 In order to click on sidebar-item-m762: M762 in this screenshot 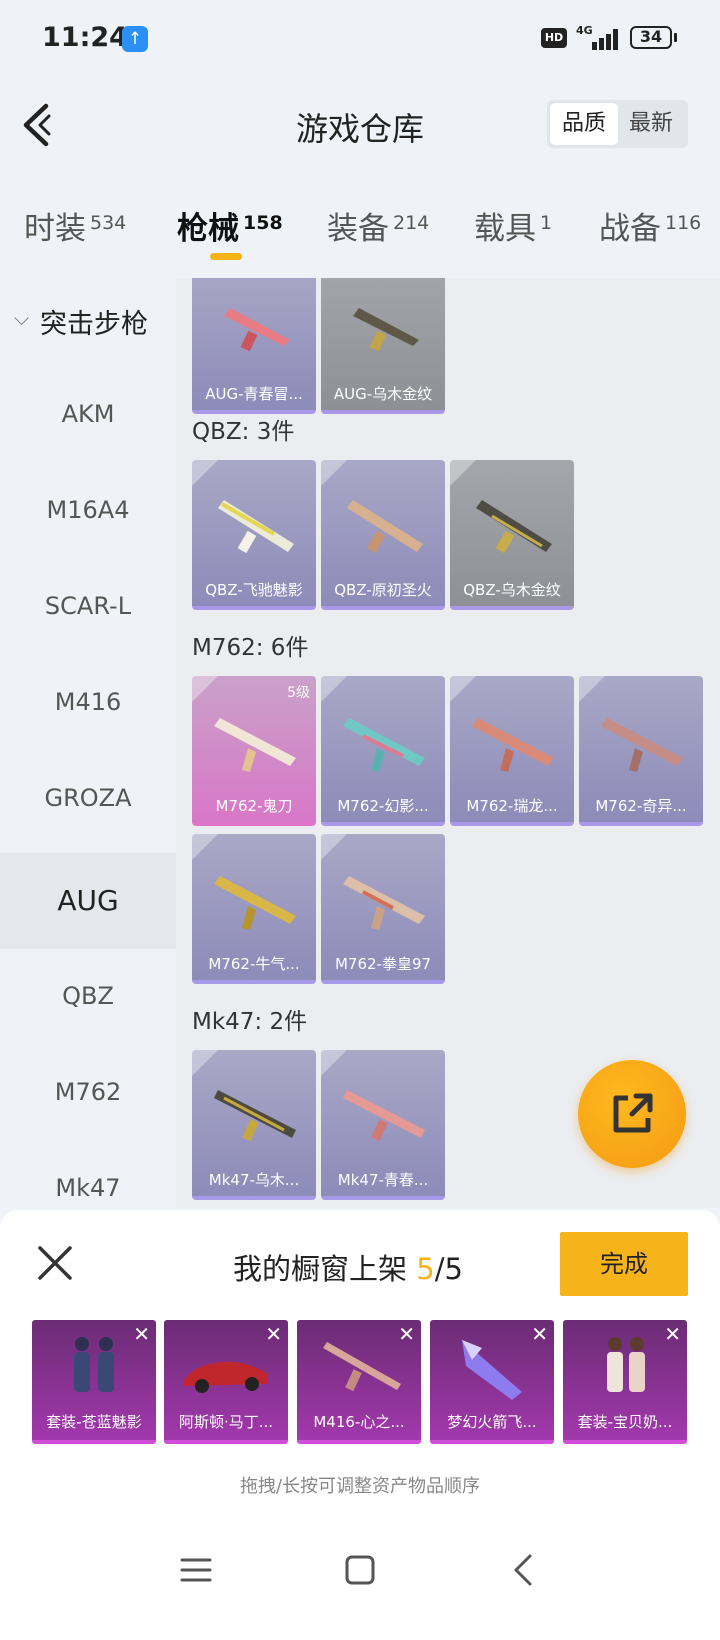, I will do `click(88, 1092)`.